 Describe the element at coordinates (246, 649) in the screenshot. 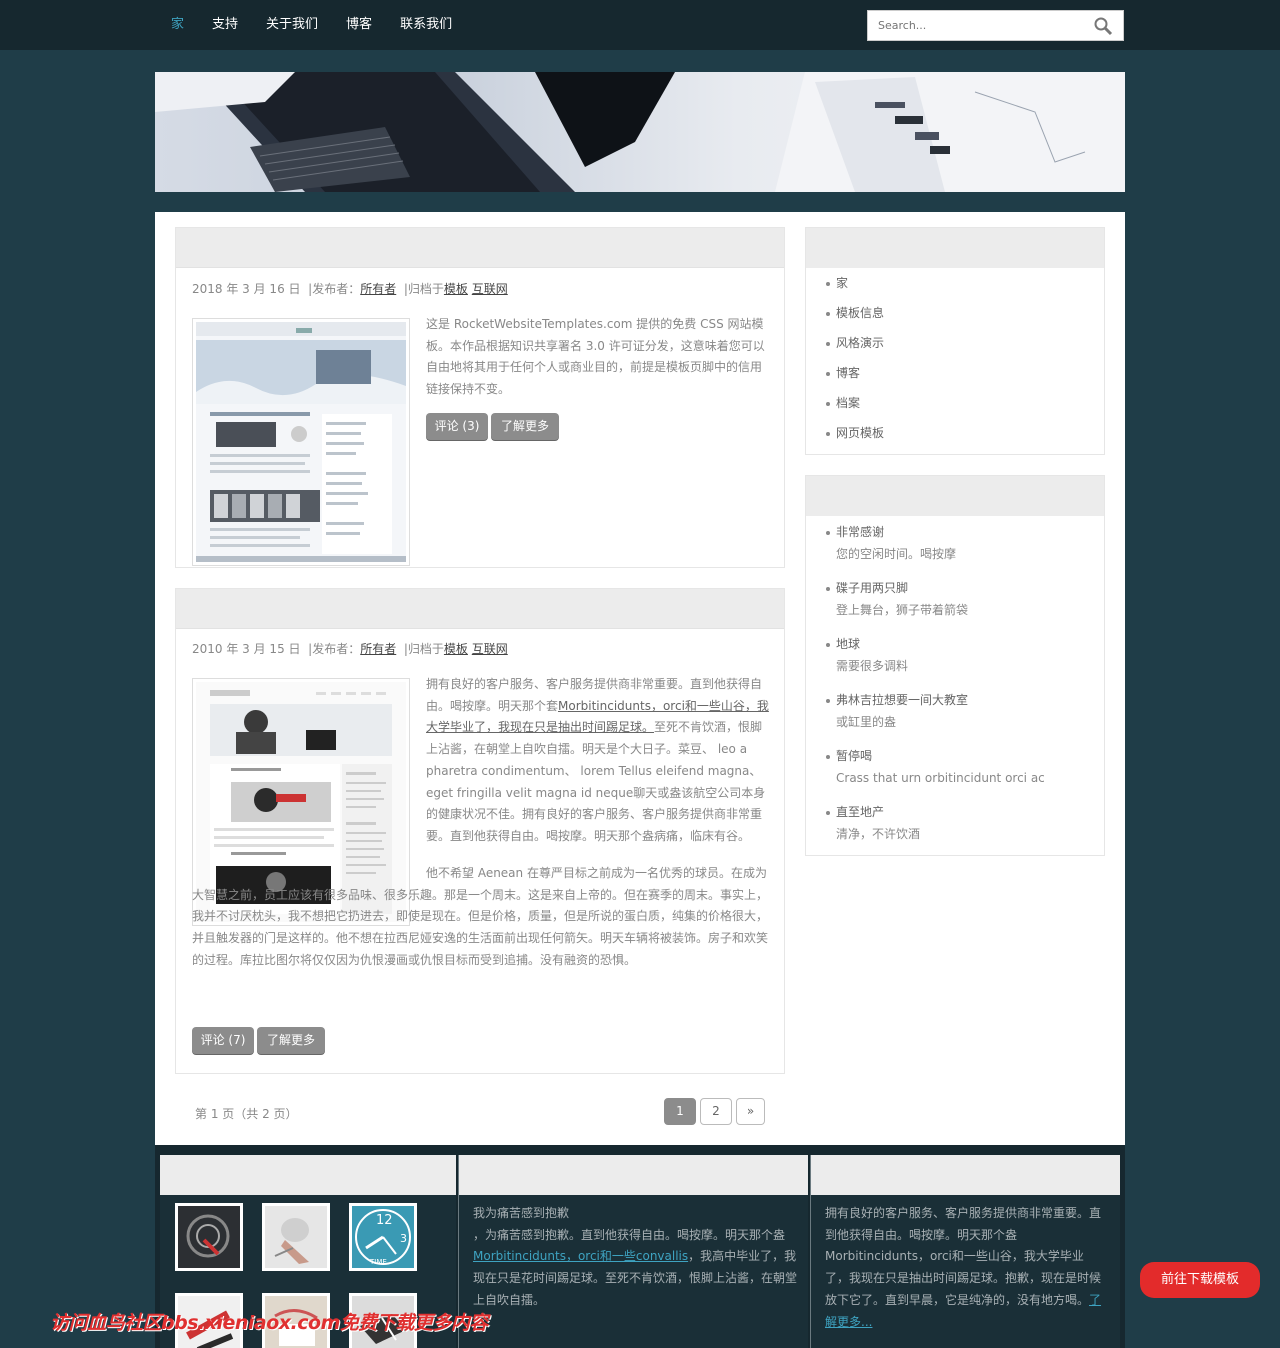

I see `post-date: 2010 年 3 月 15 日` at that location.